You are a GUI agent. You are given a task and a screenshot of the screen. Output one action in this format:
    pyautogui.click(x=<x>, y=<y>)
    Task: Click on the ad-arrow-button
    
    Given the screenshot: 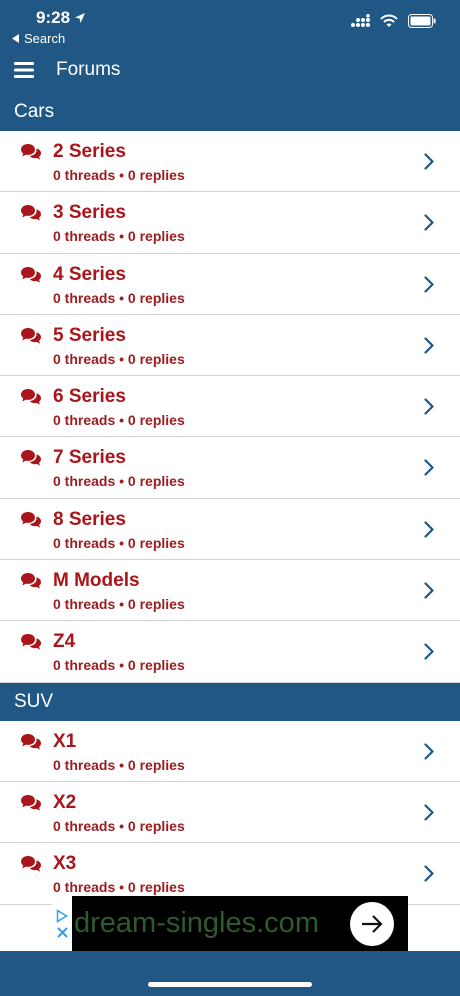 What is the action you would take?
    pyautogui.click(x=372, y=923)
    